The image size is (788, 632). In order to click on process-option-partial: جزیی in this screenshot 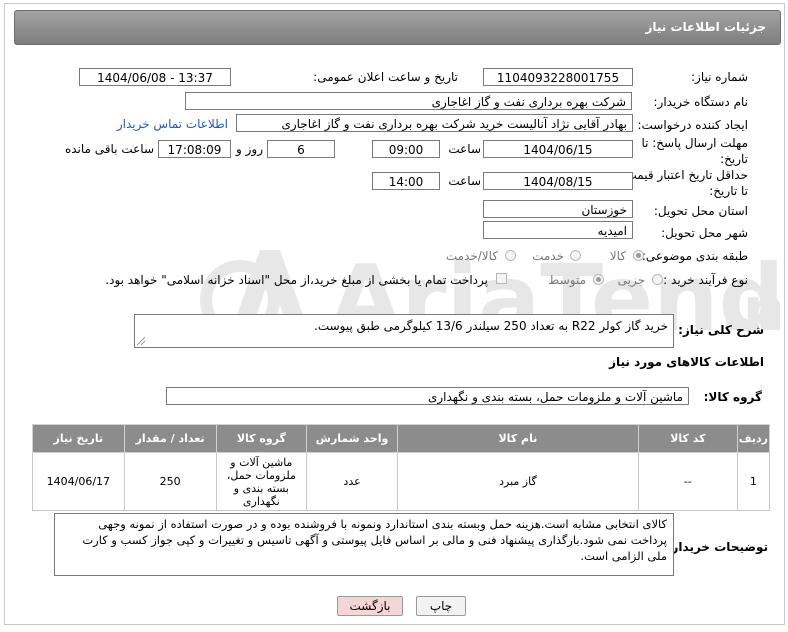, I will do `click(631, 280)`.